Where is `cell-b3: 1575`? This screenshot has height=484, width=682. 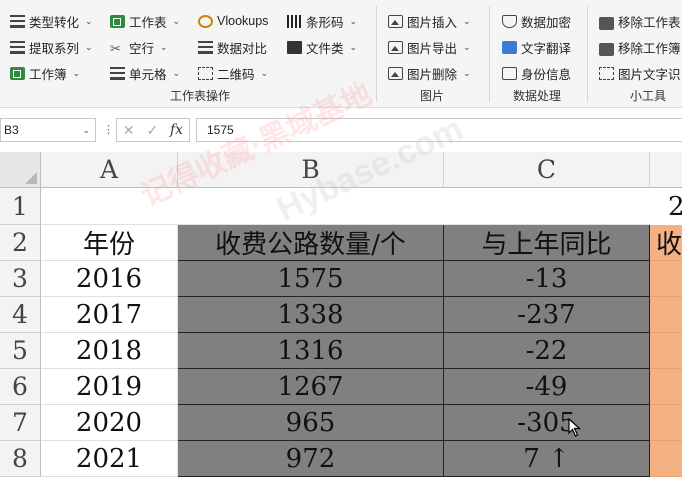
cell-b3: 1575 is located at coordinates (311, 279).